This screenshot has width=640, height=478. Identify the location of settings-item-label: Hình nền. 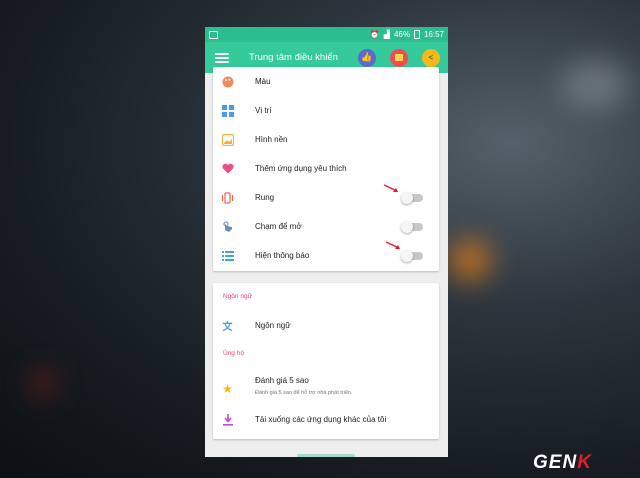
(271, 139).